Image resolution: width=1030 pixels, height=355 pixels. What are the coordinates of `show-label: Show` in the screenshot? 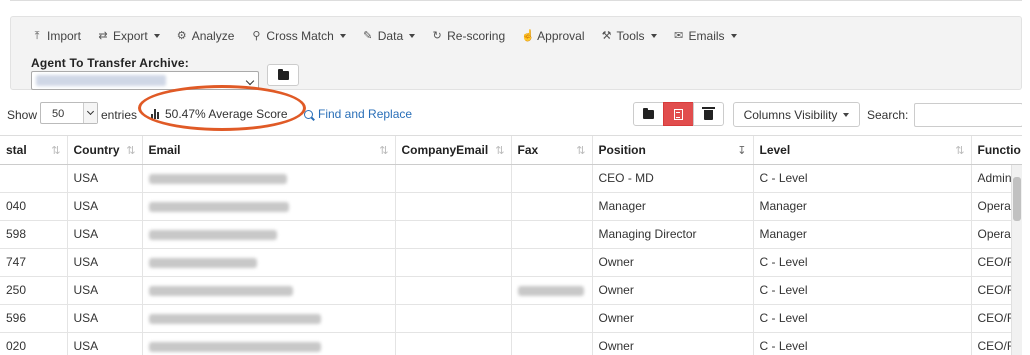 It's located at (22, 115).